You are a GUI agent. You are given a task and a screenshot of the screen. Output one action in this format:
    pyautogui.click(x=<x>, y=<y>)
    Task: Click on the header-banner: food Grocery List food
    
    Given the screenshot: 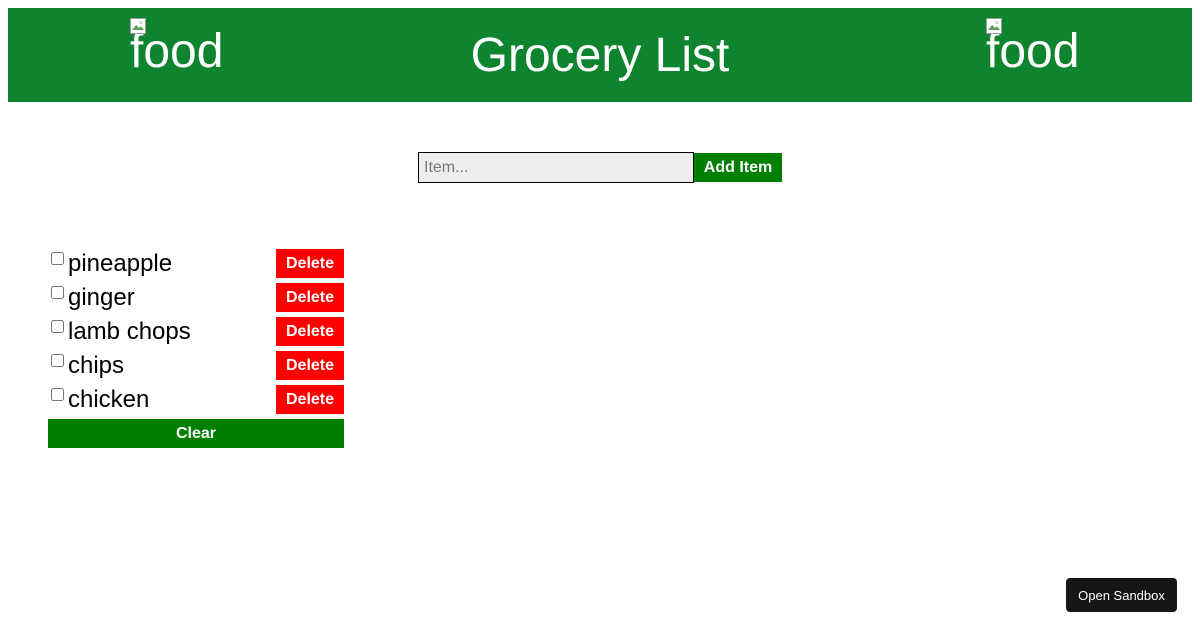 What is the action you would take?
    pyautogui.click(x=600, y=55)
    